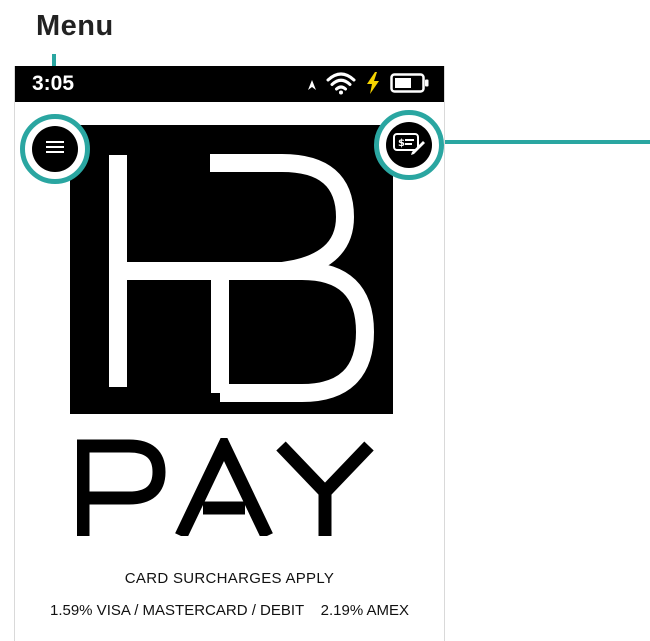 This screenshot has width=650, height=641. I want to click on hamburger-menu-icon, so click(55, 149).